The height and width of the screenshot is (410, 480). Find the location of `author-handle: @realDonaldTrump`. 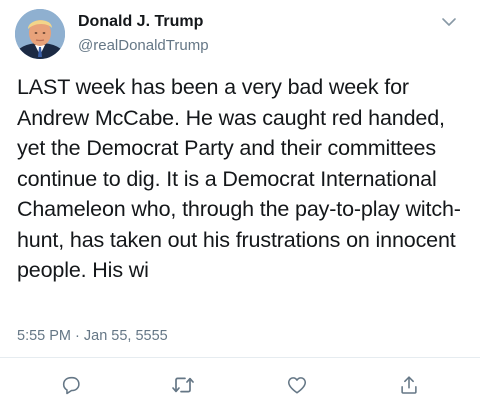

author-handle: @realDonaldTrump is located at coordinates (143, 45).